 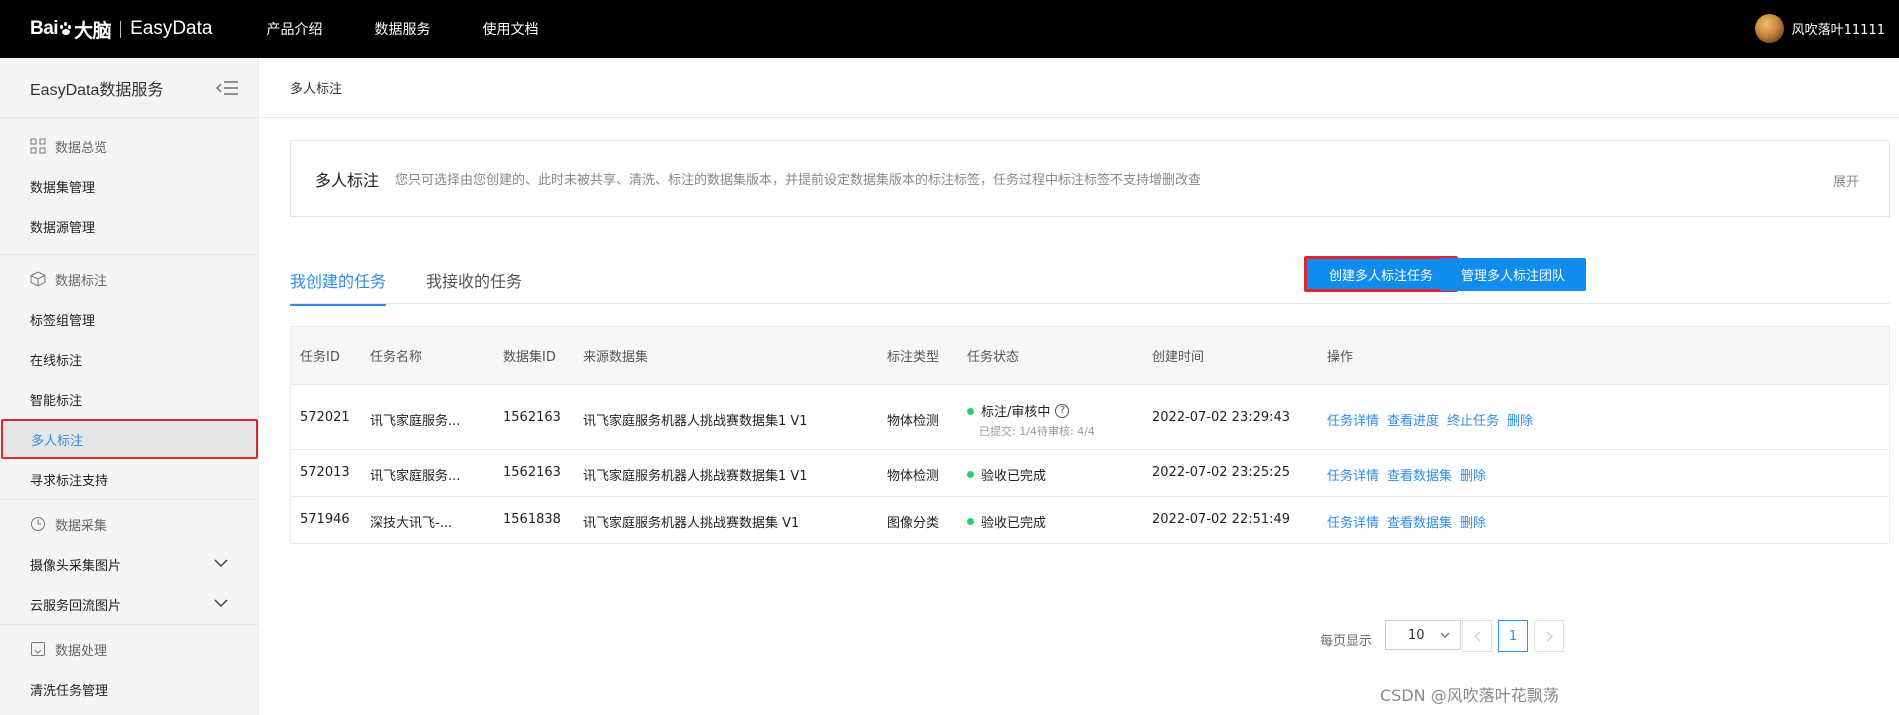 What do you see at coordinates (38, 524) in the screenshot?
I see `clock-icon` at bounding box center [38, 524].